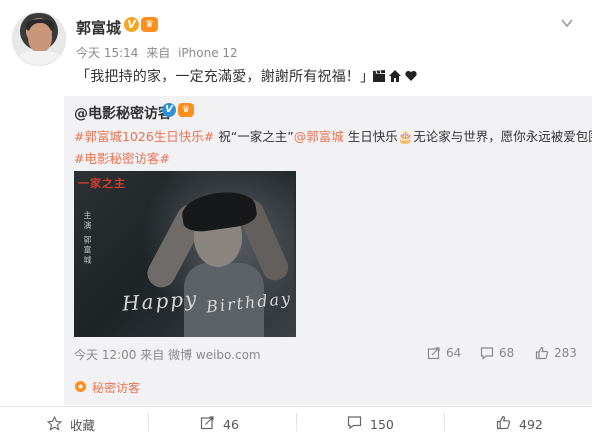 This screenshot has height=437, width=592. What do you see at coordinates (80, 388) in the screenshot?
I see `source-flower-icon` at bounding box center [80, 388].